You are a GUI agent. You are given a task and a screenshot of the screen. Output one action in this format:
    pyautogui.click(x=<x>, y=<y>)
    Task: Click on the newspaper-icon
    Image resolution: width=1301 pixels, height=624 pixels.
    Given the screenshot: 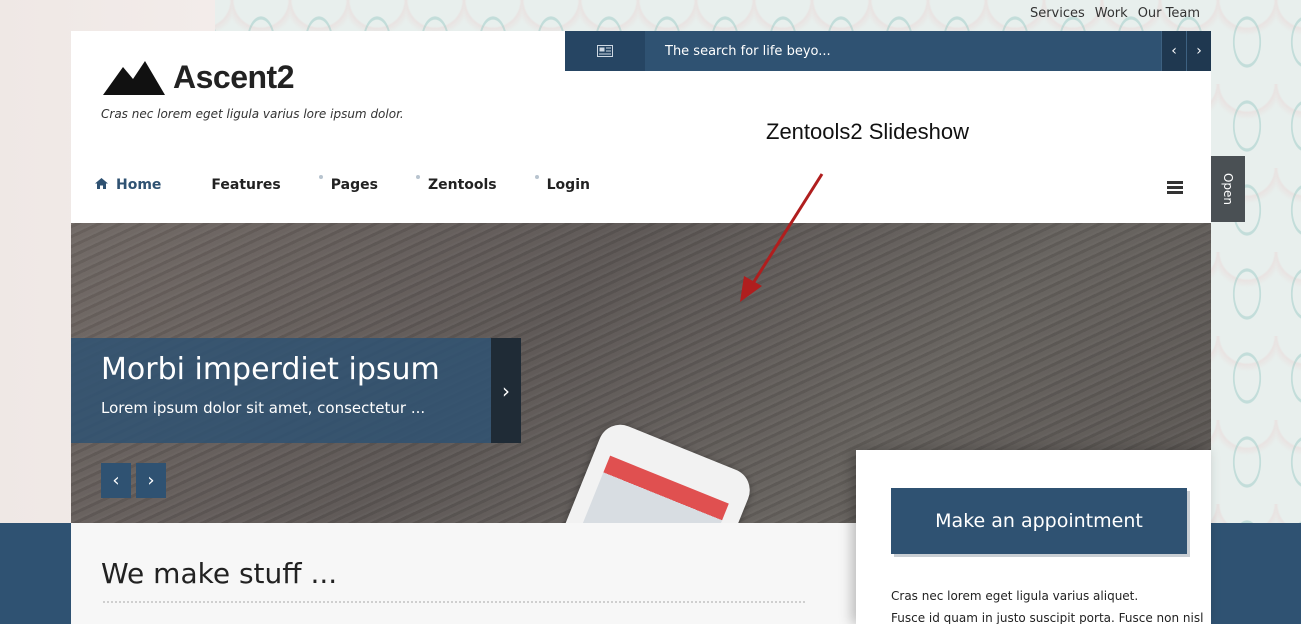 What is the action you would take?
    pyautogui.click(x=605, y=51)
    